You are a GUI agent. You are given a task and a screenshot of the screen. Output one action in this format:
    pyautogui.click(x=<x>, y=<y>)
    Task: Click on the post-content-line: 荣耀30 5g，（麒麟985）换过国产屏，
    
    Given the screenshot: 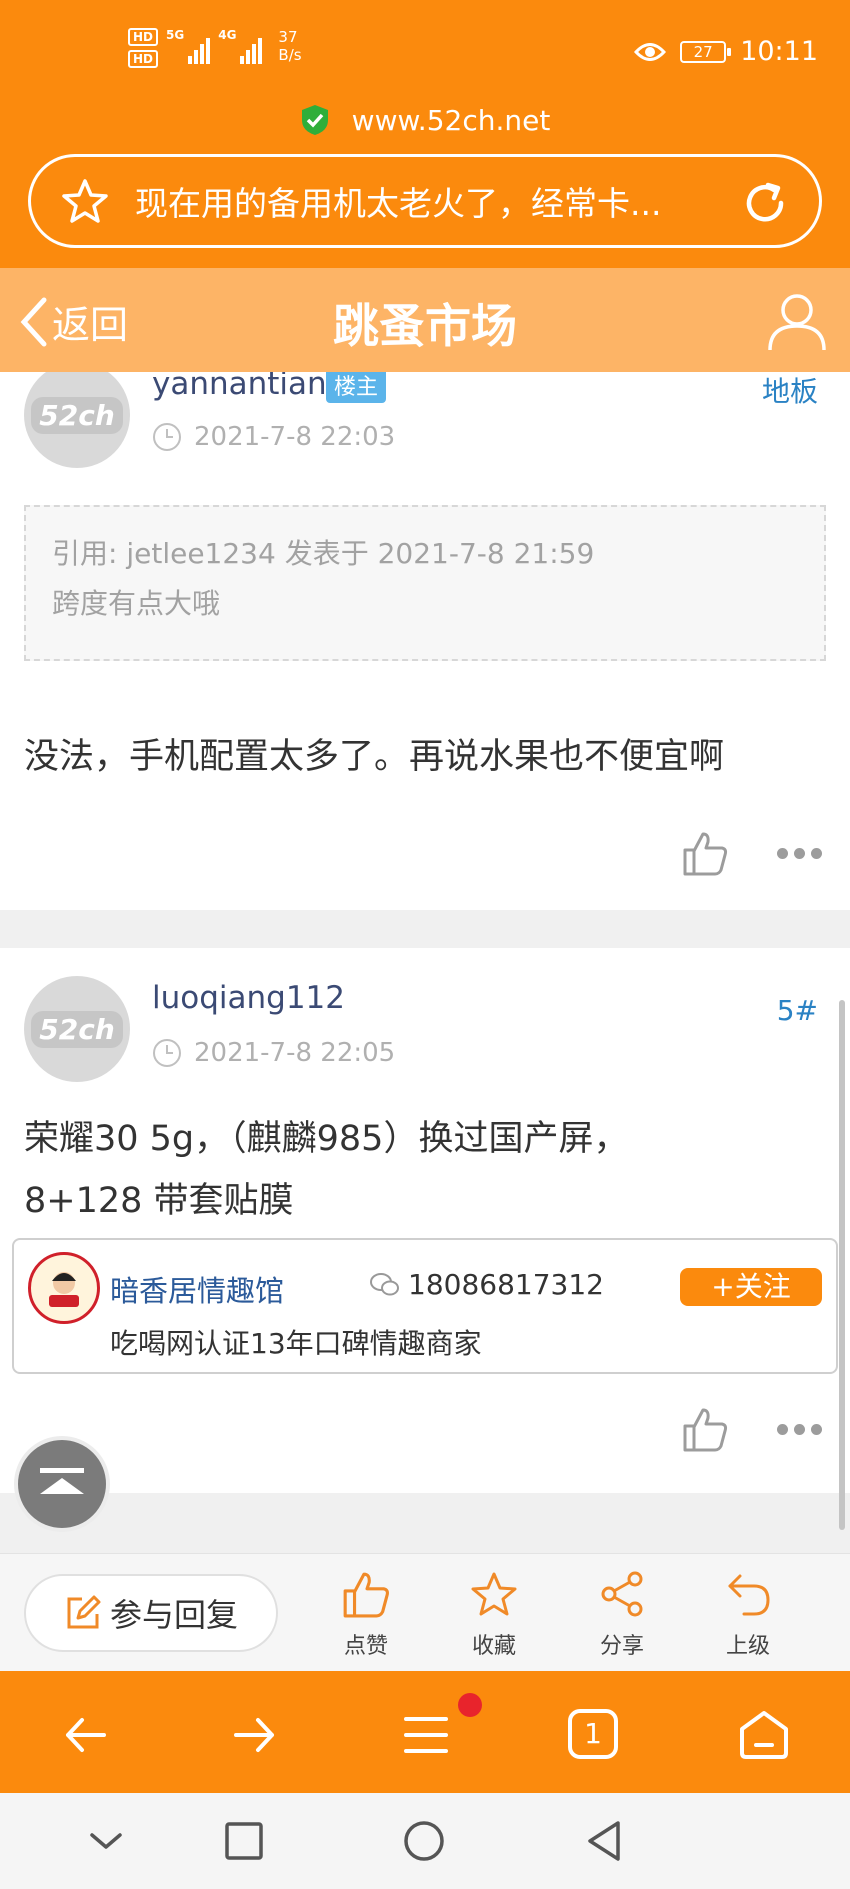 What is the action you would take?
    pyautogui.click(x=326, y=1139)
    